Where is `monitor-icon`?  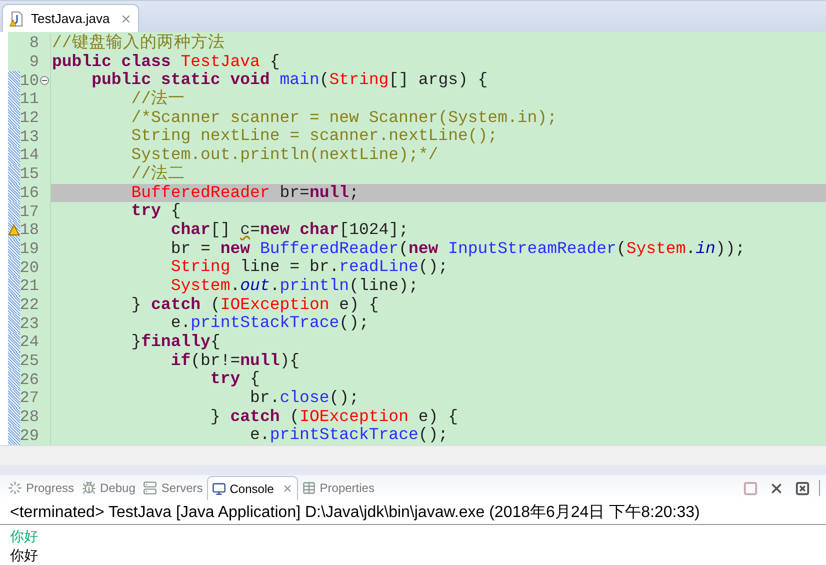 monitor-icon is located at coordinates (219, 489).